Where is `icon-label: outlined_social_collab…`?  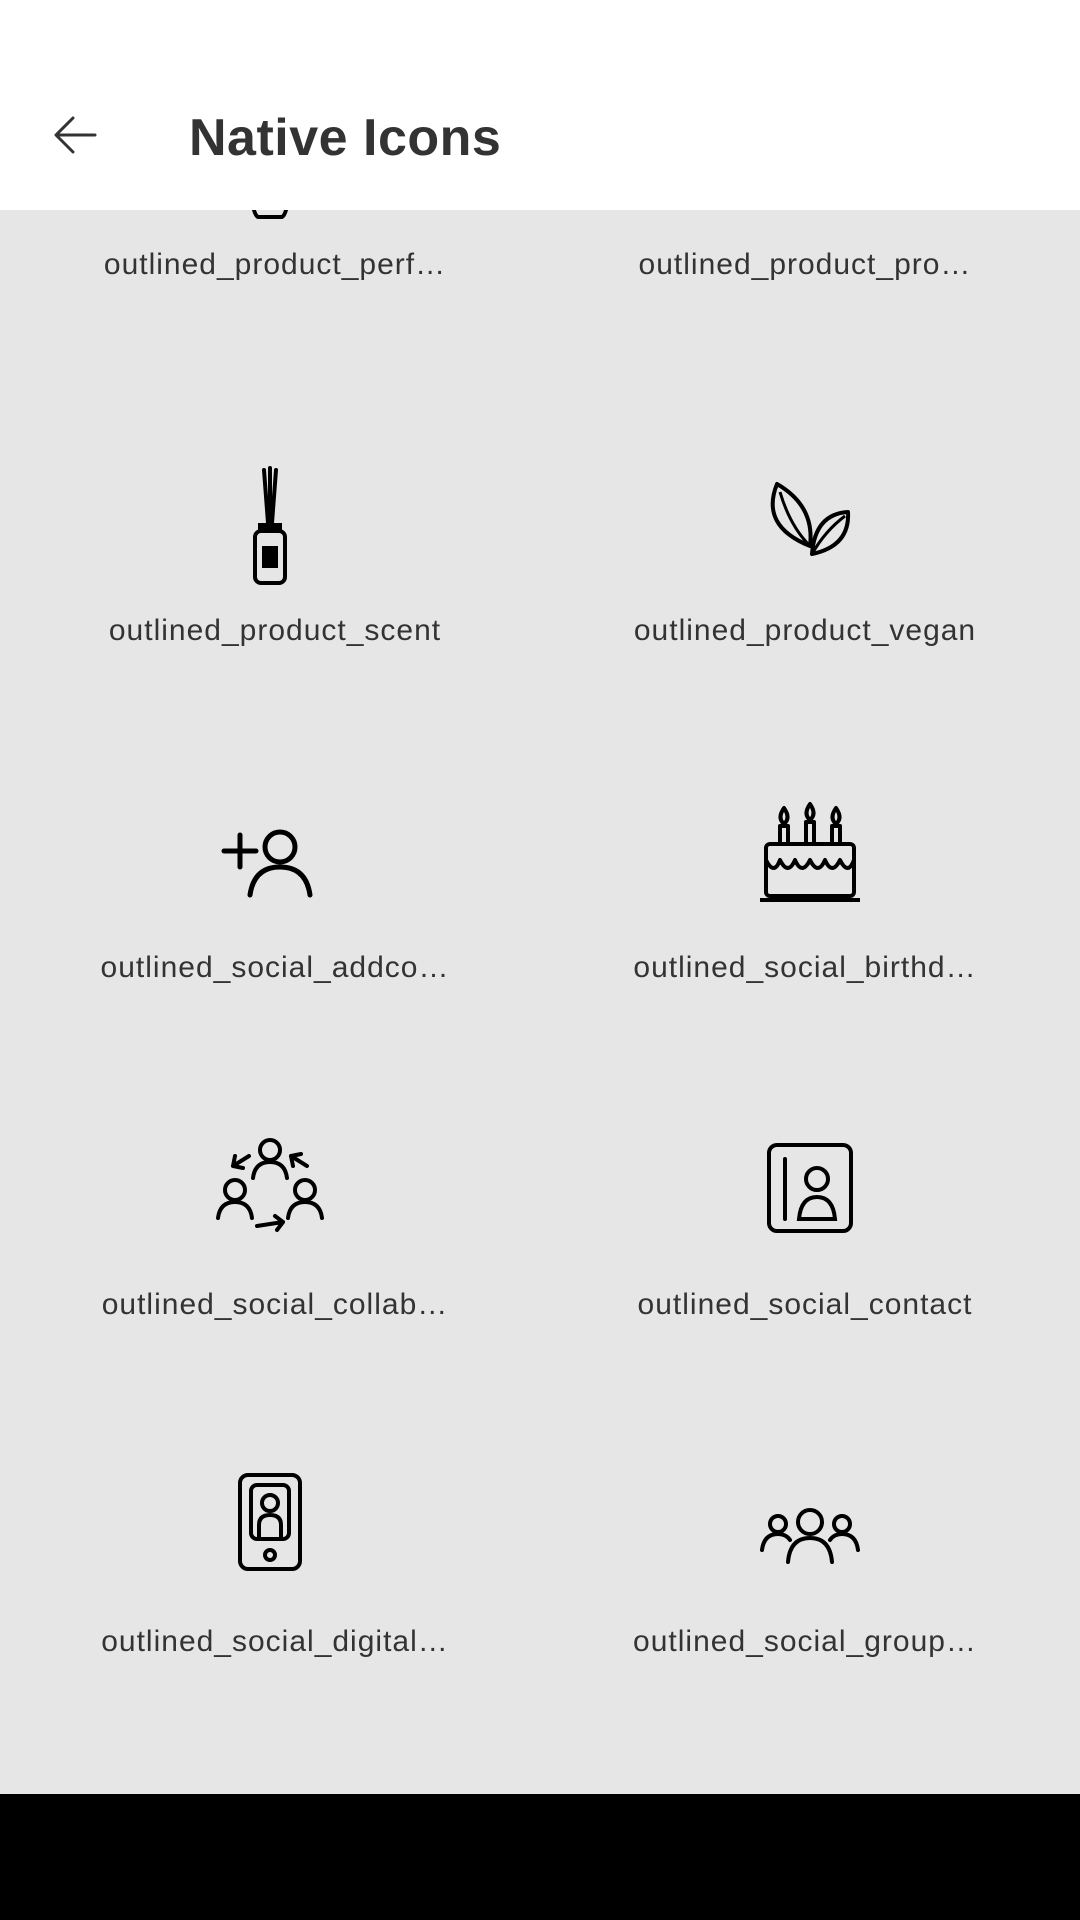 icon-label: outlined_social_collab… is located at coordinates (275, 1304).